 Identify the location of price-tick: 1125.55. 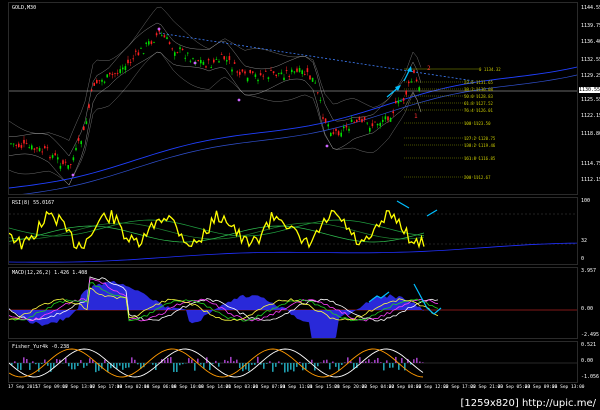
(590, 100).